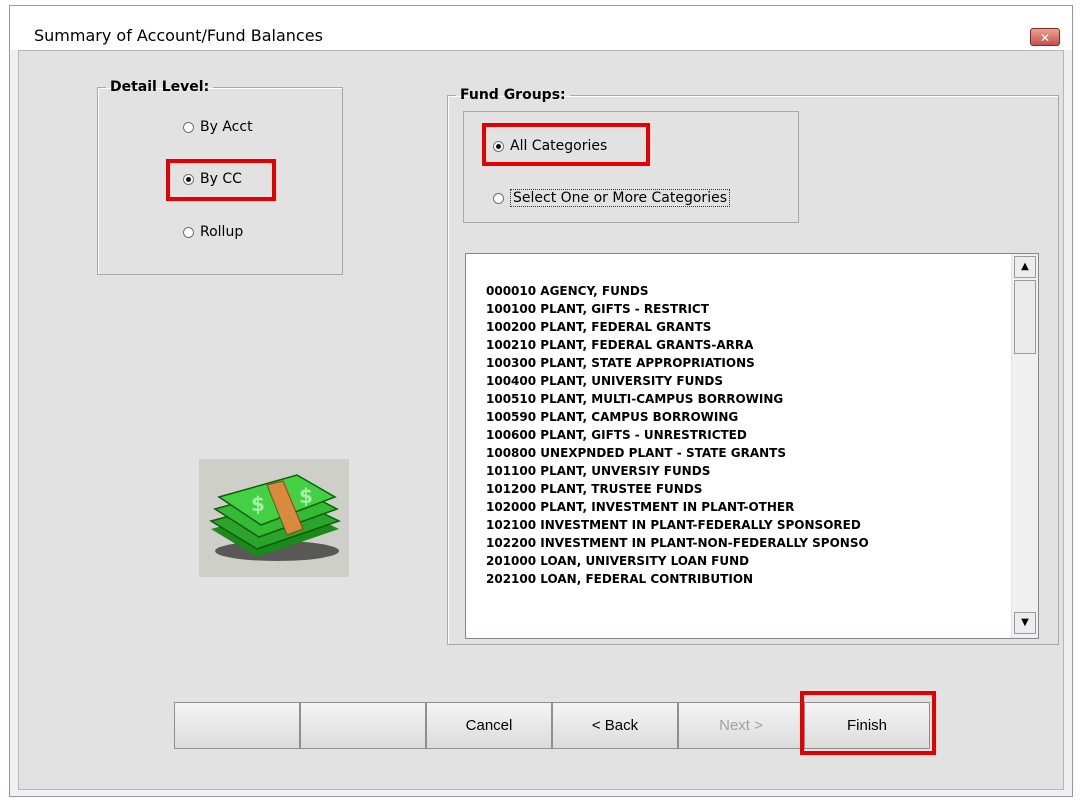  I want to click on close-button: ✕, so click(1045, 37).